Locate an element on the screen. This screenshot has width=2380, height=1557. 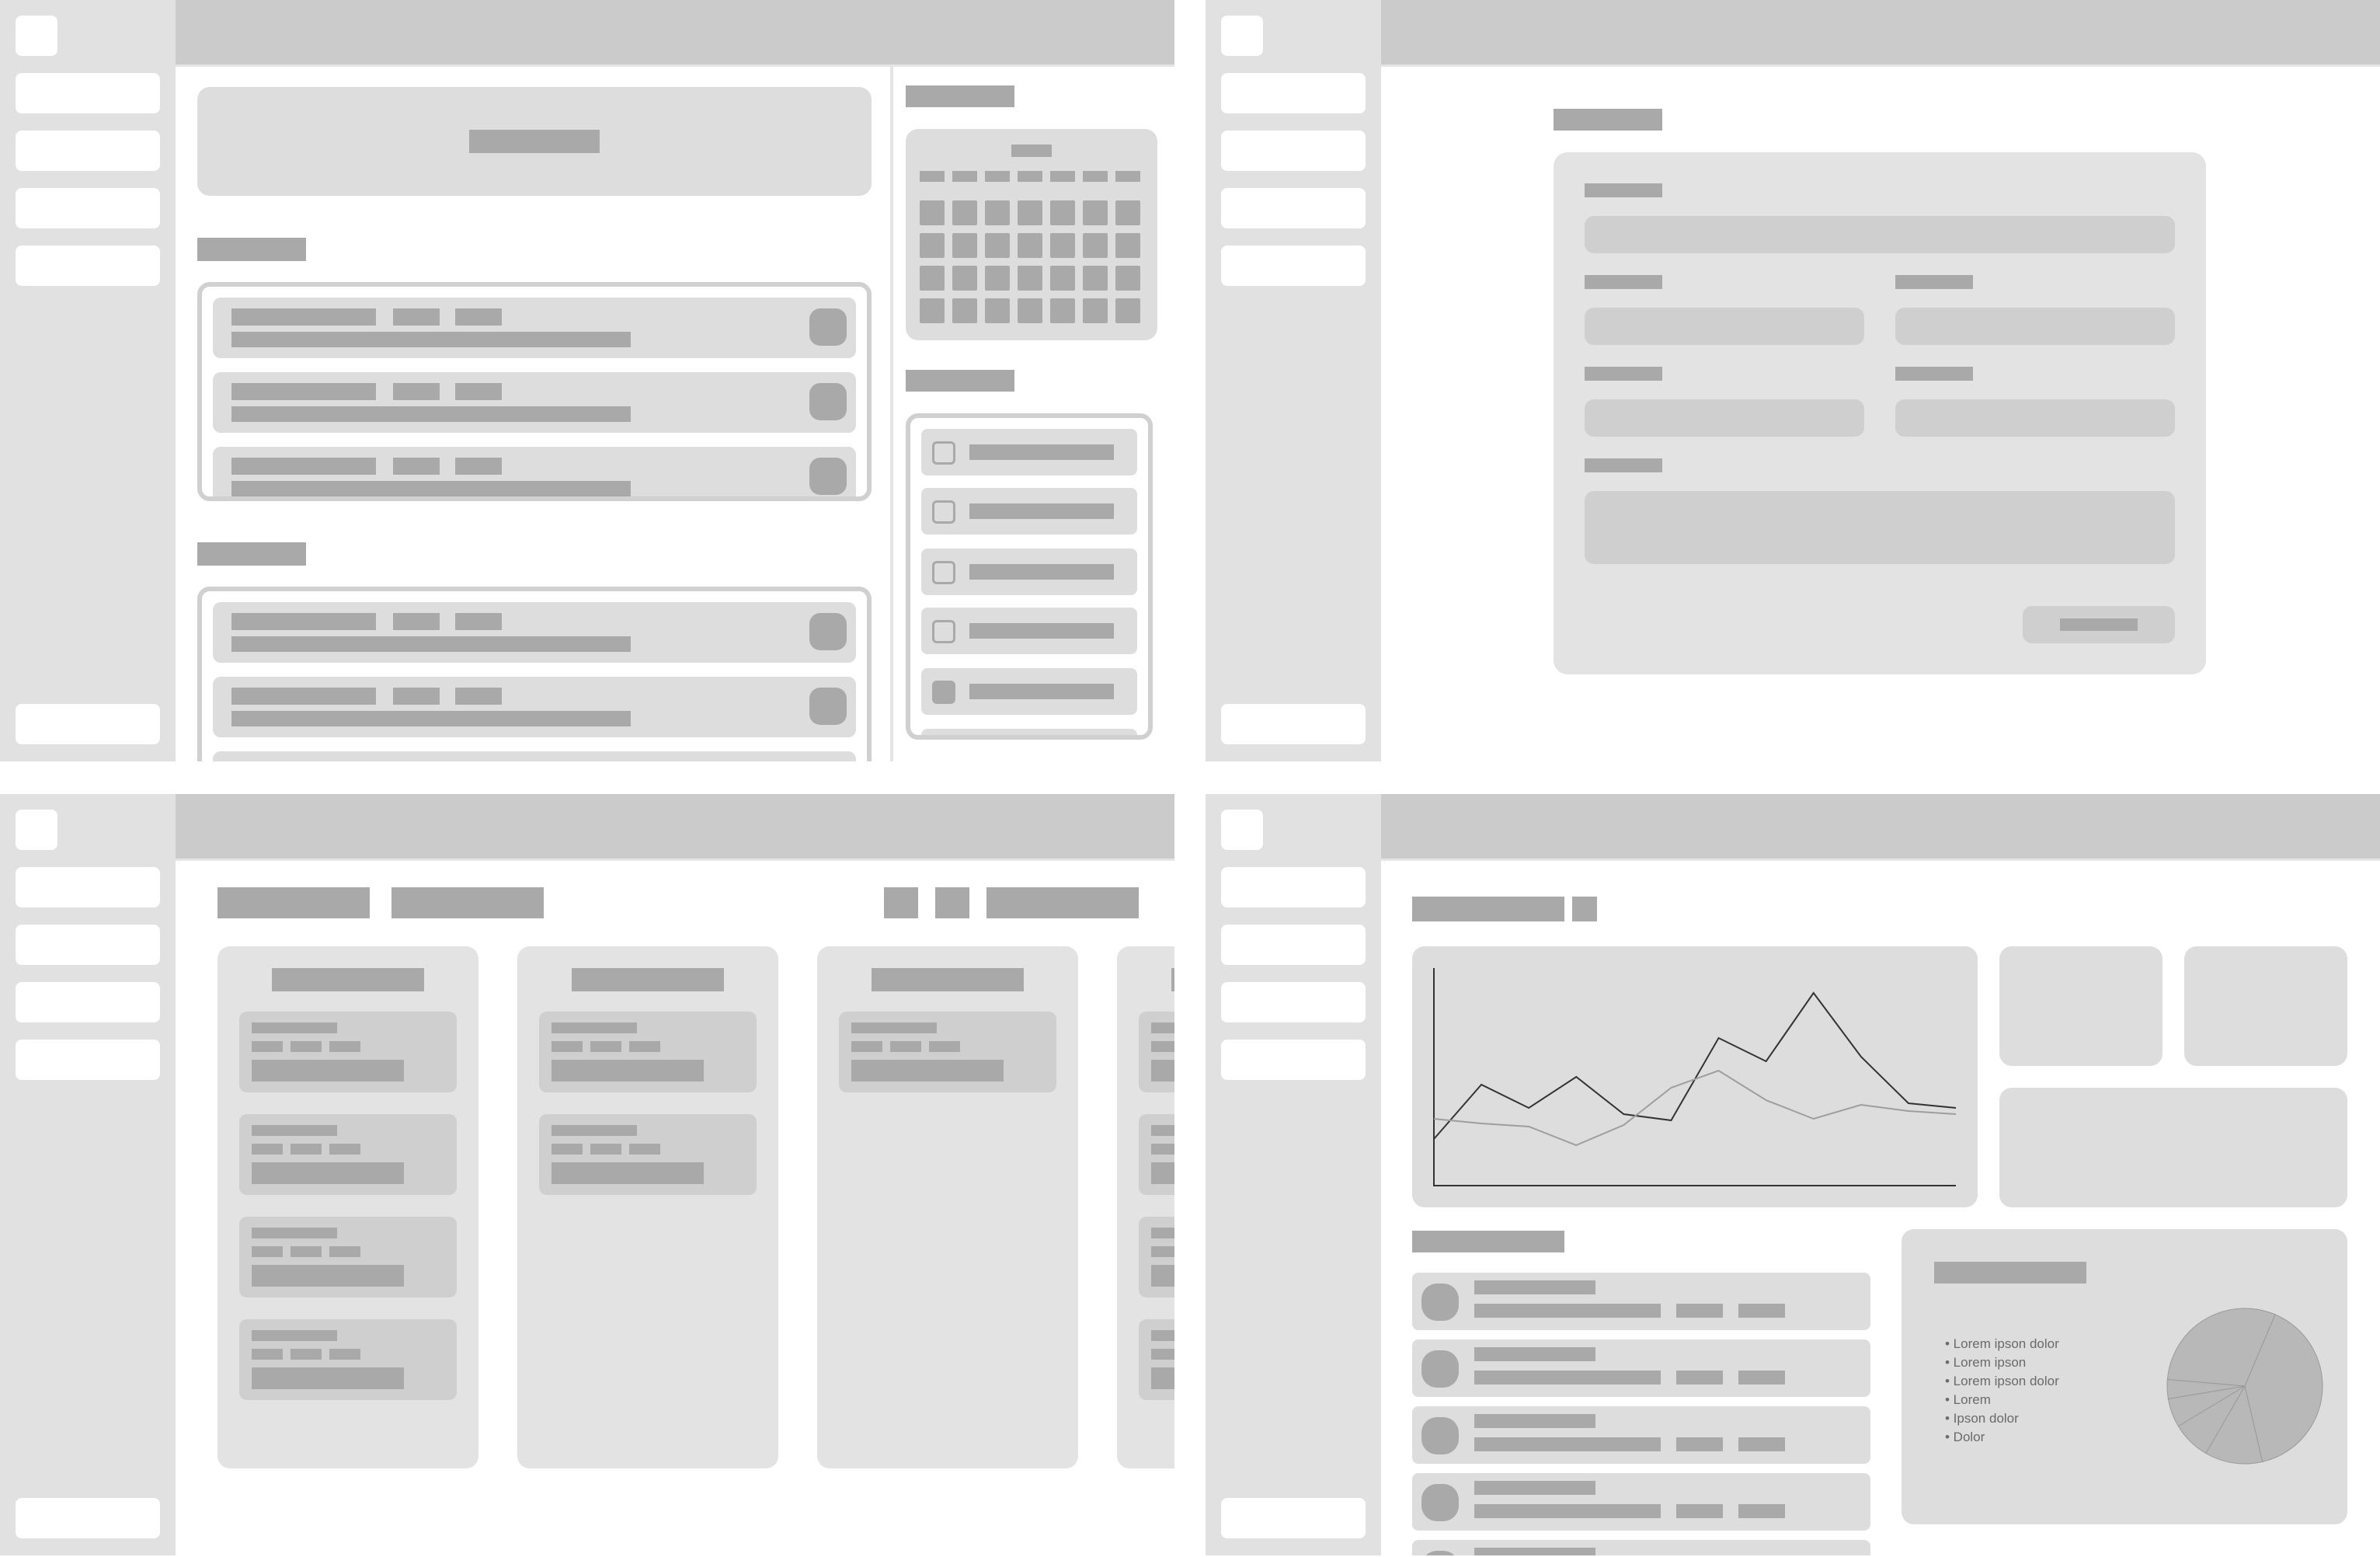
board-filter-placeholder is located at coordinates (468, 903).